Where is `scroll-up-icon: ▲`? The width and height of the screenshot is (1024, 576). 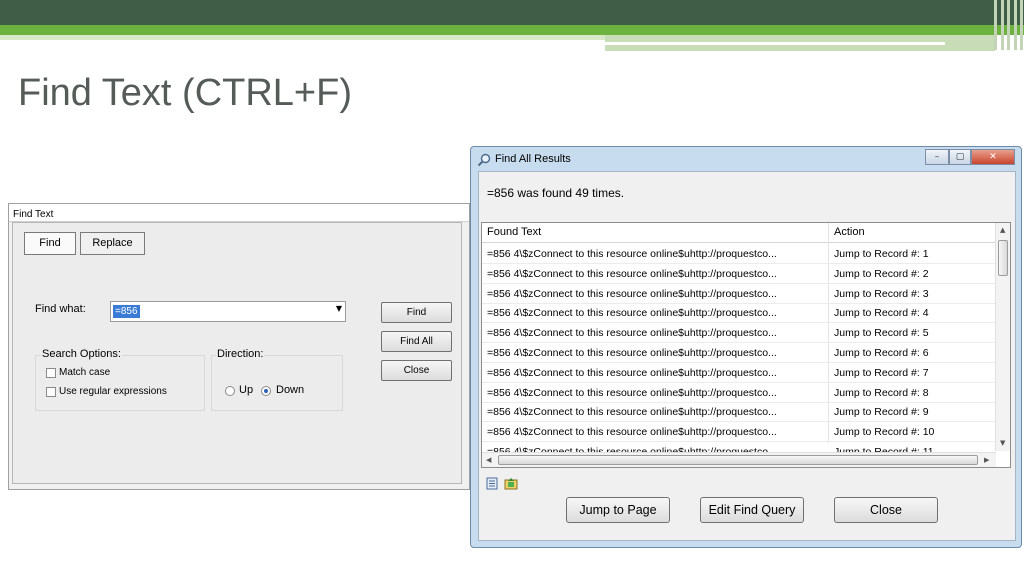
scroll-up-icon: ▲ is located at coordinates (1002, 230).